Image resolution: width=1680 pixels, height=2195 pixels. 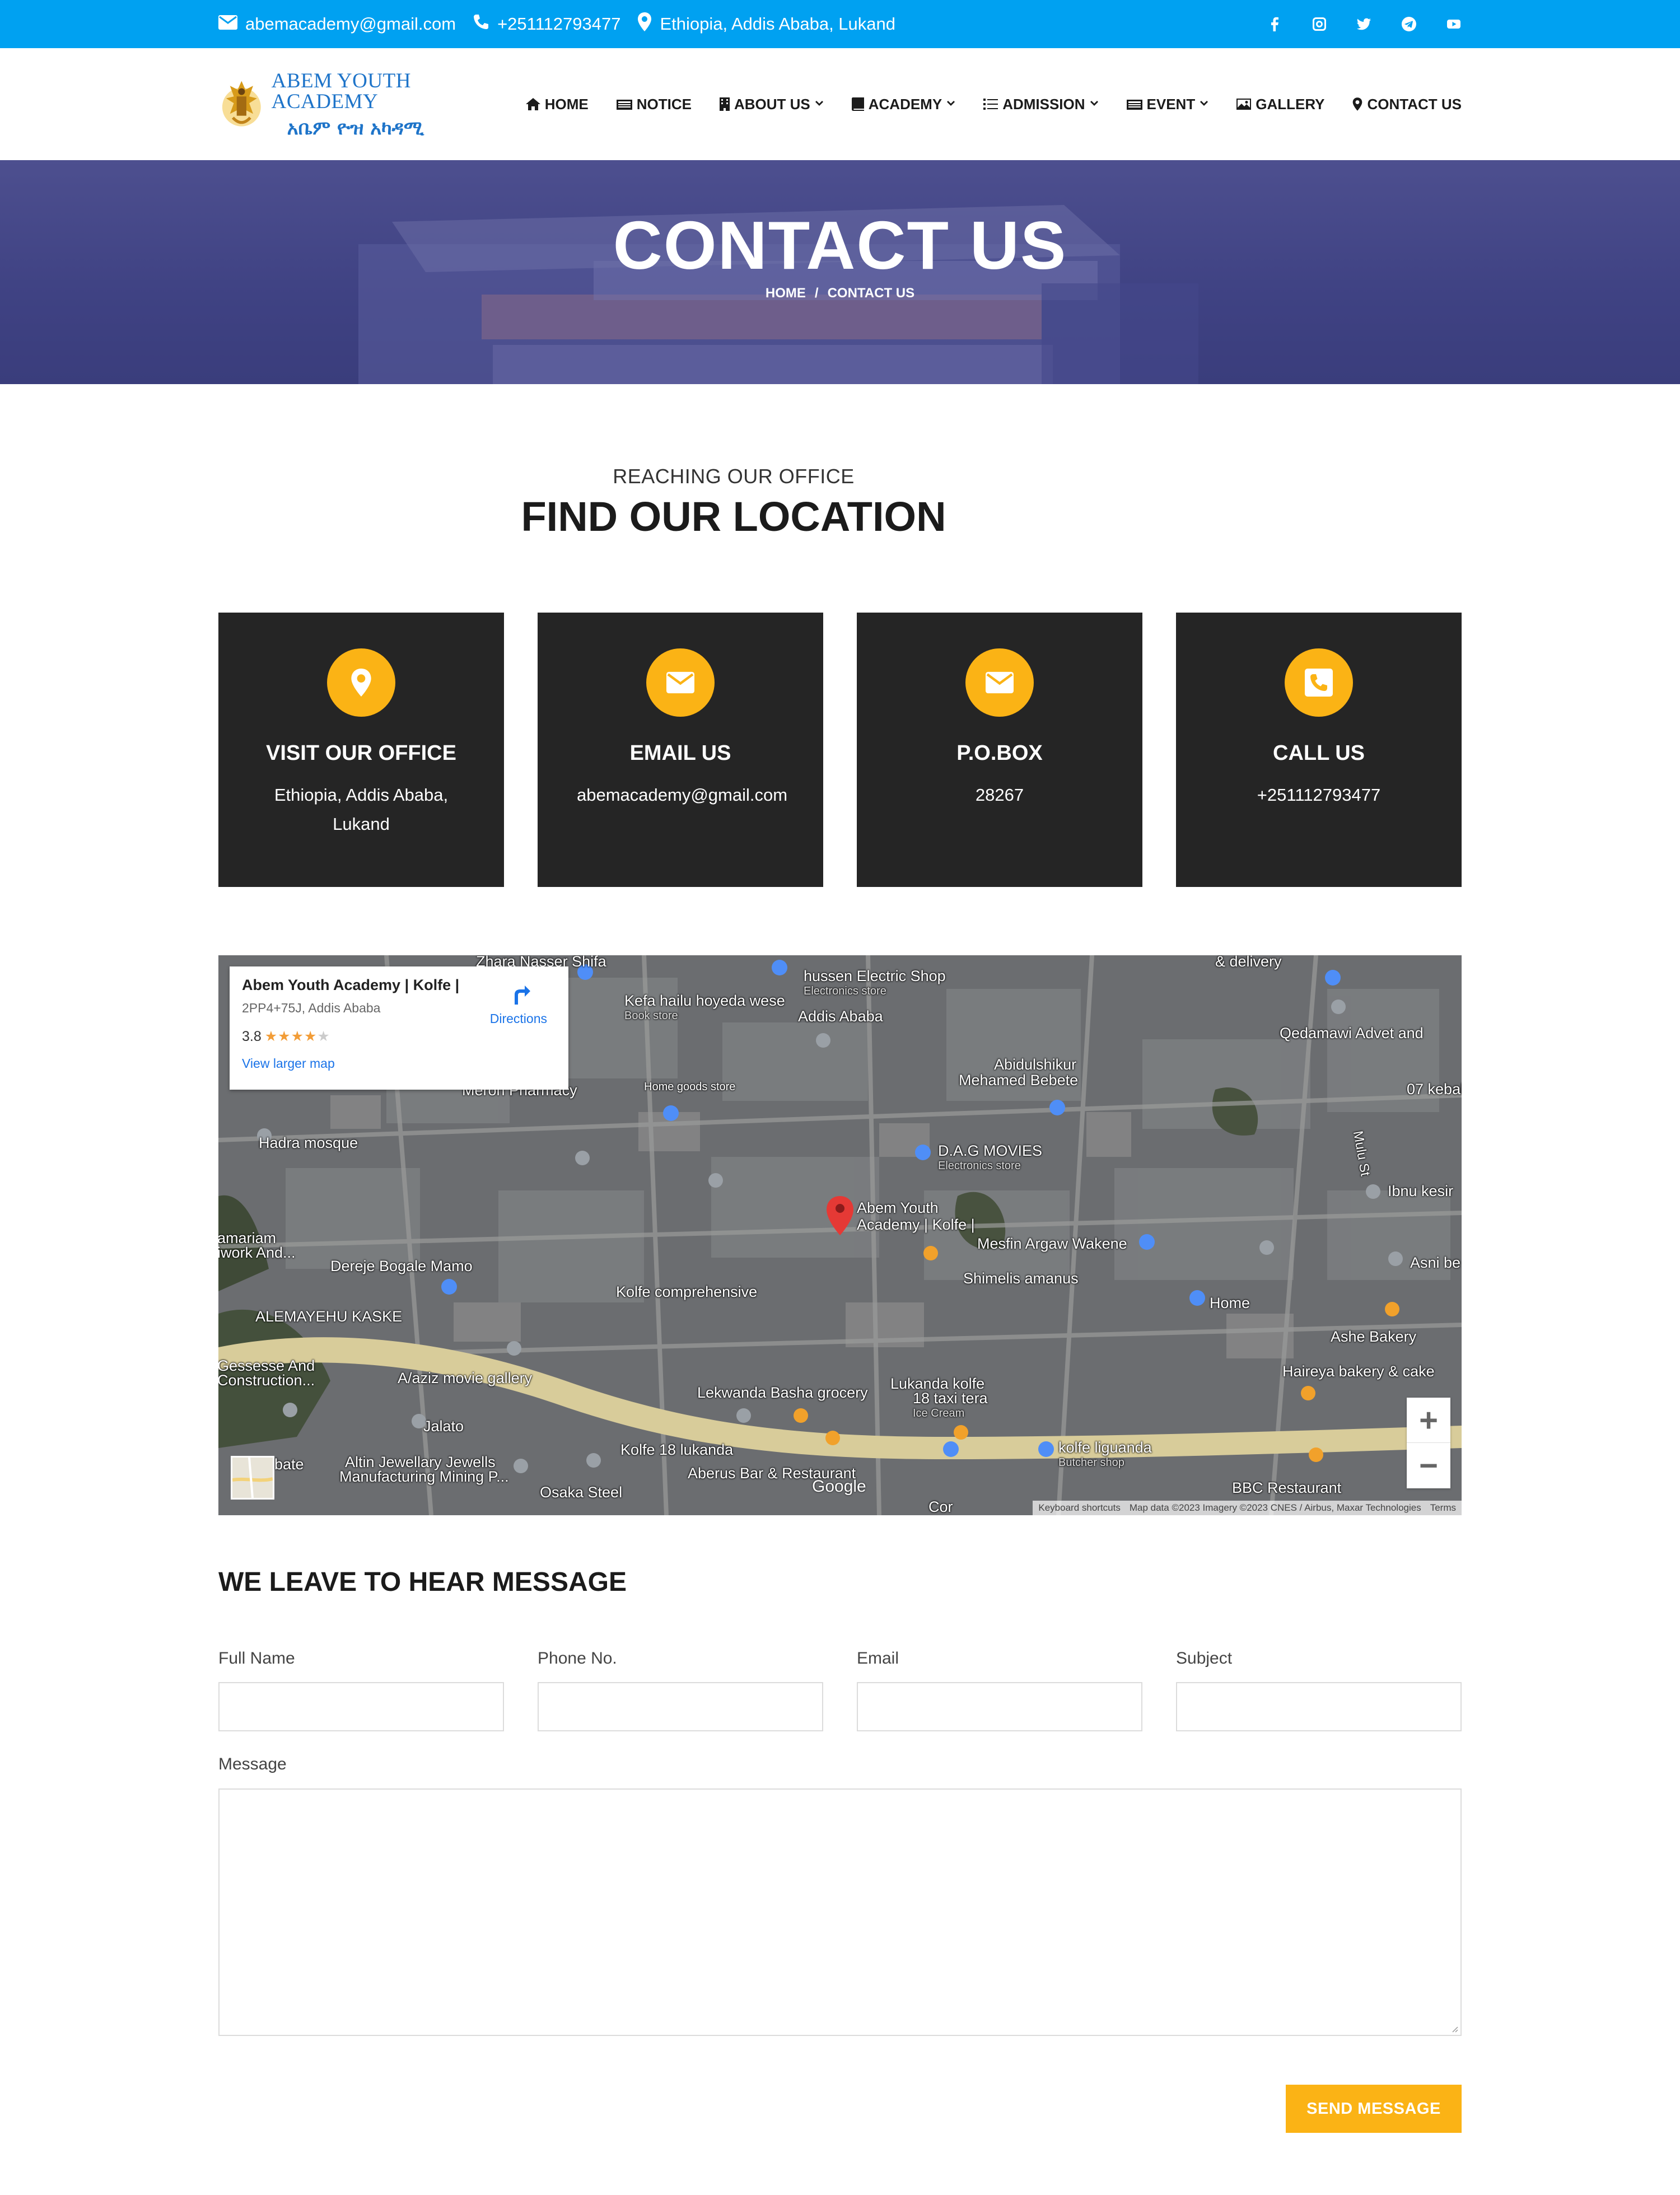 I want to click on map-label: Shimelis amanus, so click(x=1021, y=1278).